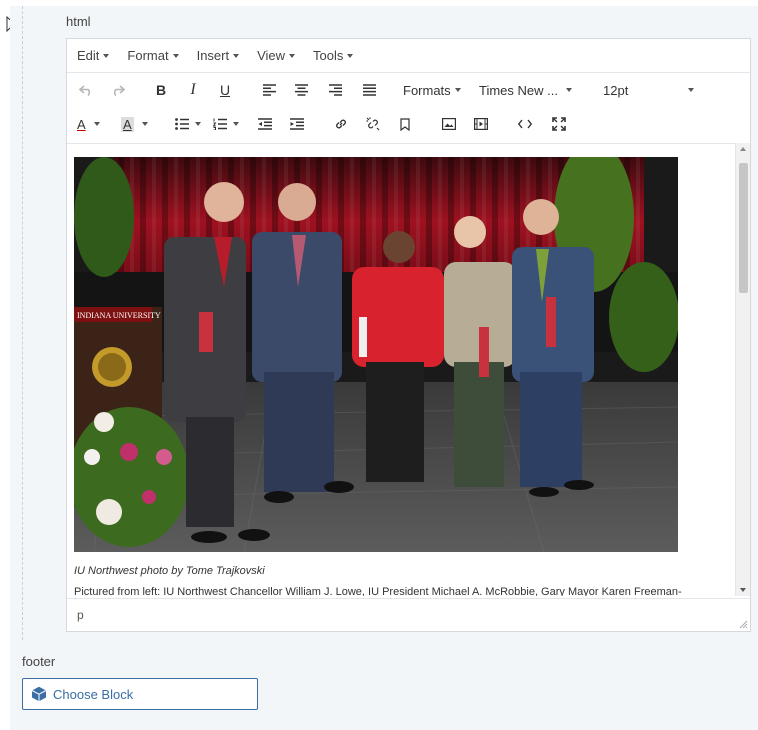  What do you see at coordinates (427, 90) in the screenshot?
I see `formats-label: Formats` at bounding box center [427, 90].